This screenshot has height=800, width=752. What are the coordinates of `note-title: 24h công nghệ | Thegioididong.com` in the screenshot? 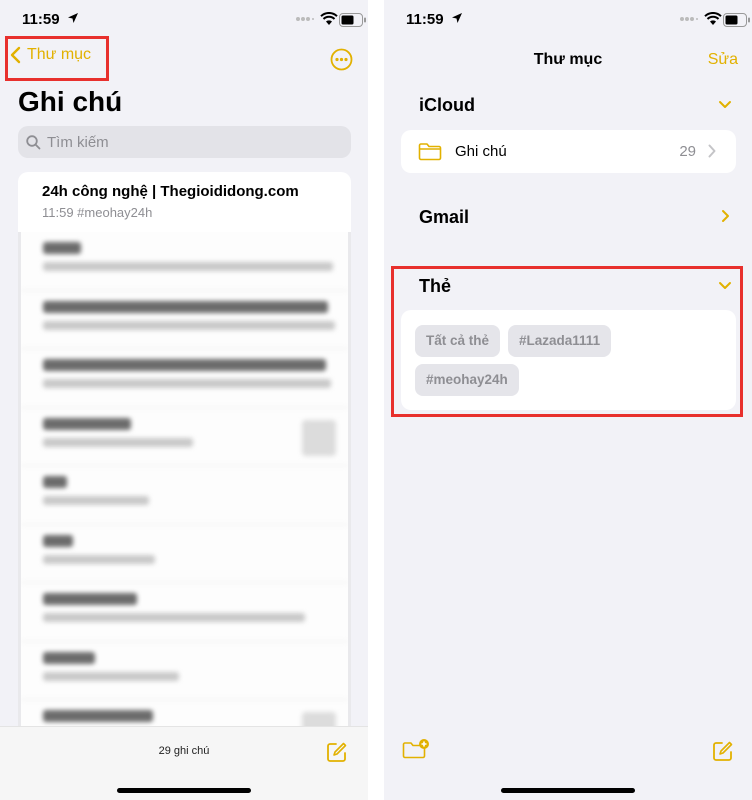 It's located at (170, 191).